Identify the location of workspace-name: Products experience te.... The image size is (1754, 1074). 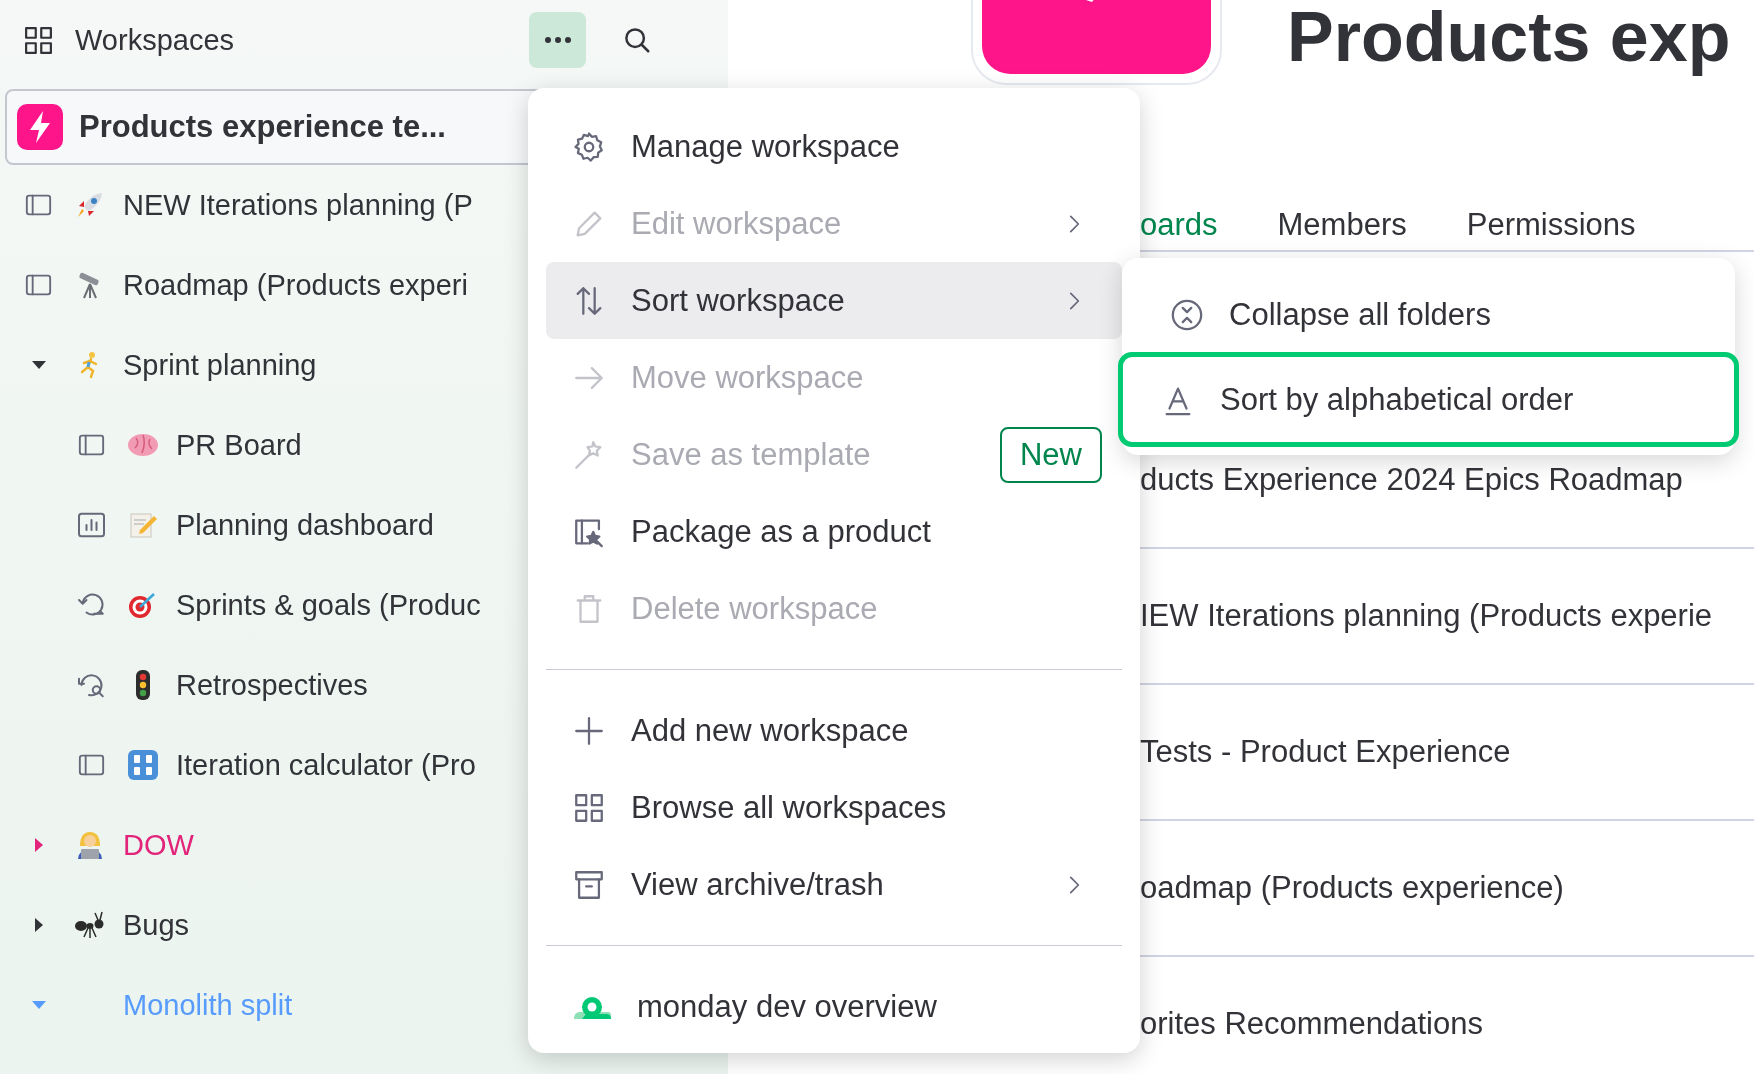
(262, 127).